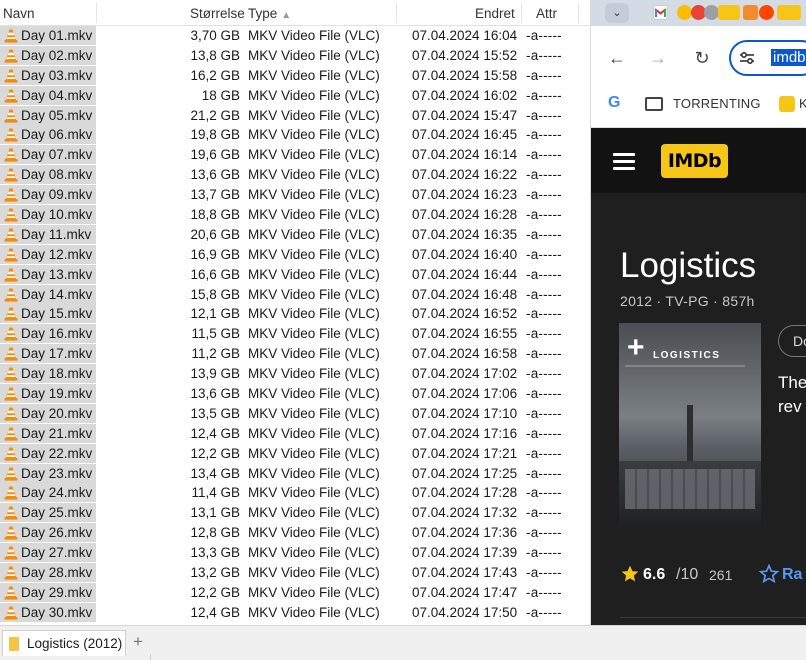 This screenshot has width=806, height=660. What do you see at coordinates (660, 12) in the screenshot?
I see `gmail-favicon-icon` at bounding box center [660, 12].